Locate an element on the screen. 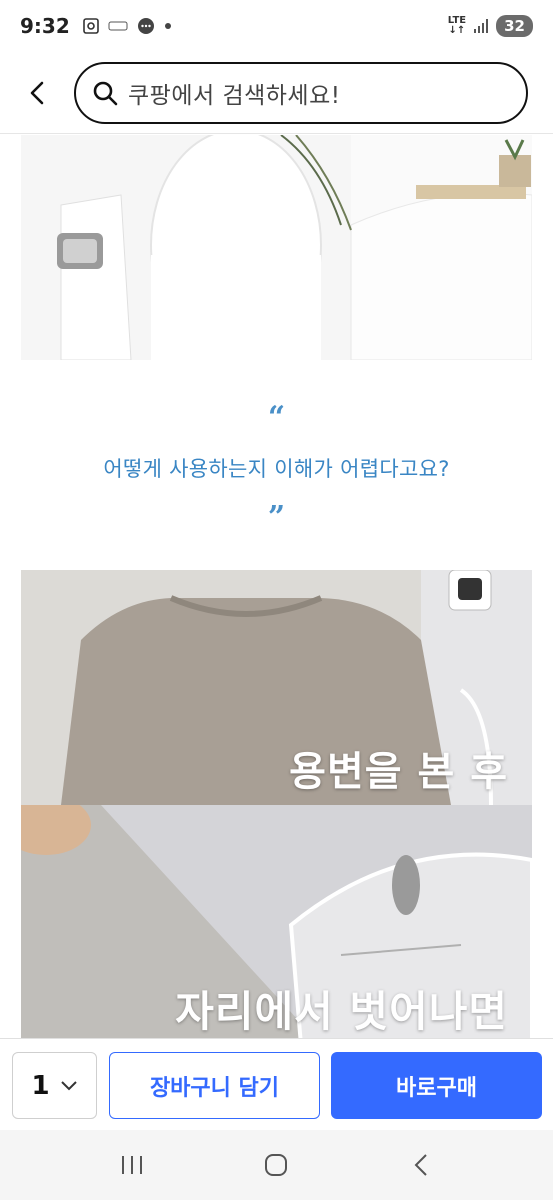  recent-apps-icon is located at coordinates (132, 1165).